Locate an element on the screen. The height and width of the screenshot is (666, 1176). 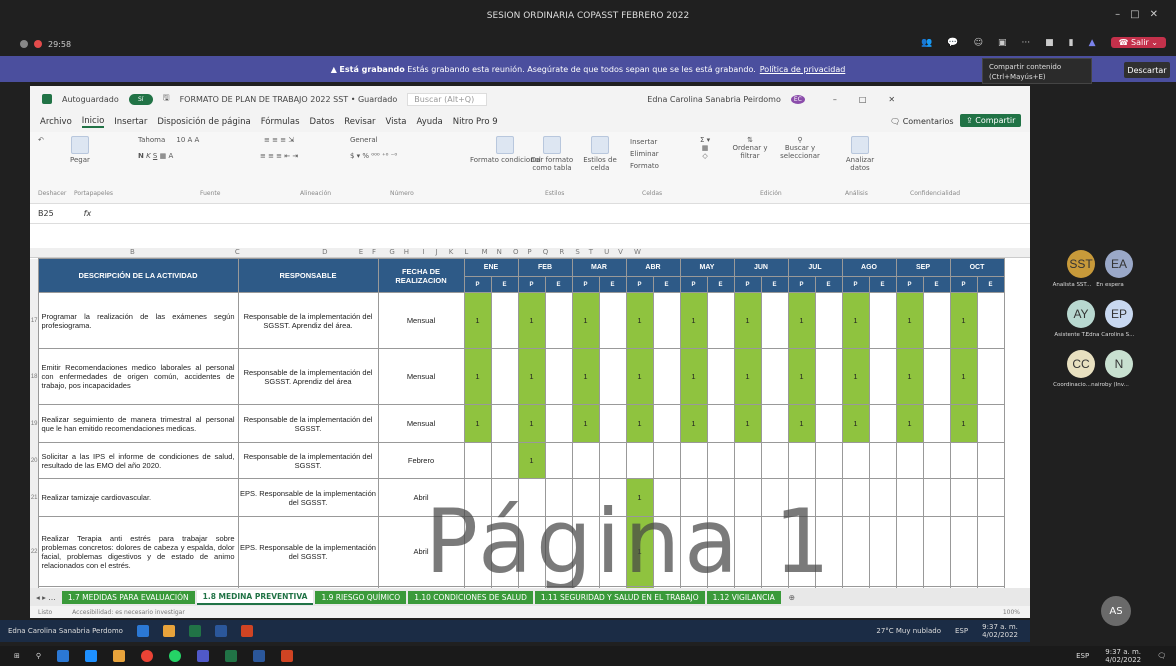
menu-datos: Datos is located at coordinates (322, 122).